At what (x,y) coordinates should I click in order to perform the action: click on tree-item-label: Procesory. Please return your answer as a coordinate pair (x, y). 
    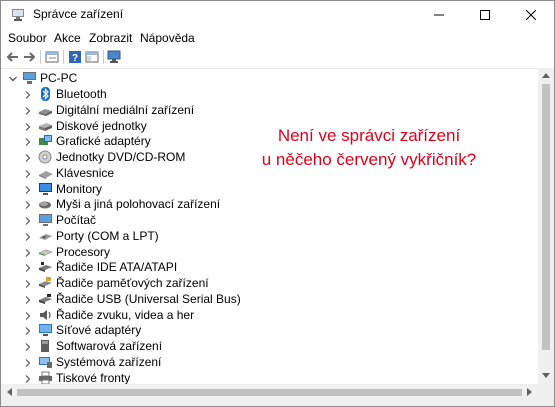
    Looking at the image, I should click on (83, 252).